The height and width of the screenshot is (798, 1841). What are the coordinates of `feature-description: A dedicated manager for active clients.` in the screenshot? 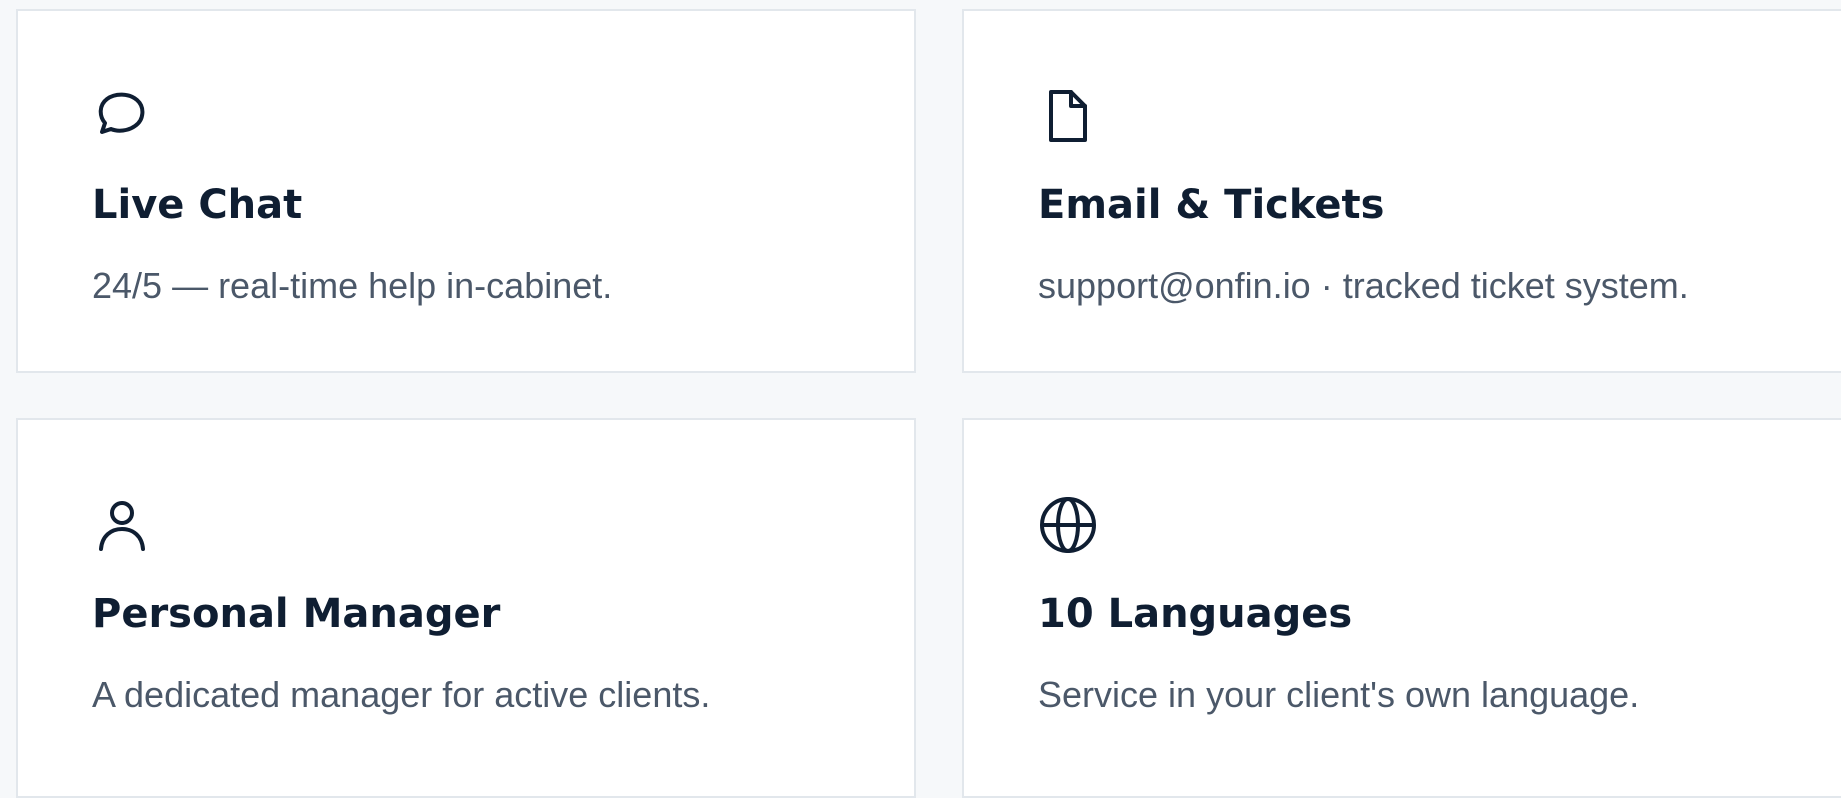 It's located at (401, 694).